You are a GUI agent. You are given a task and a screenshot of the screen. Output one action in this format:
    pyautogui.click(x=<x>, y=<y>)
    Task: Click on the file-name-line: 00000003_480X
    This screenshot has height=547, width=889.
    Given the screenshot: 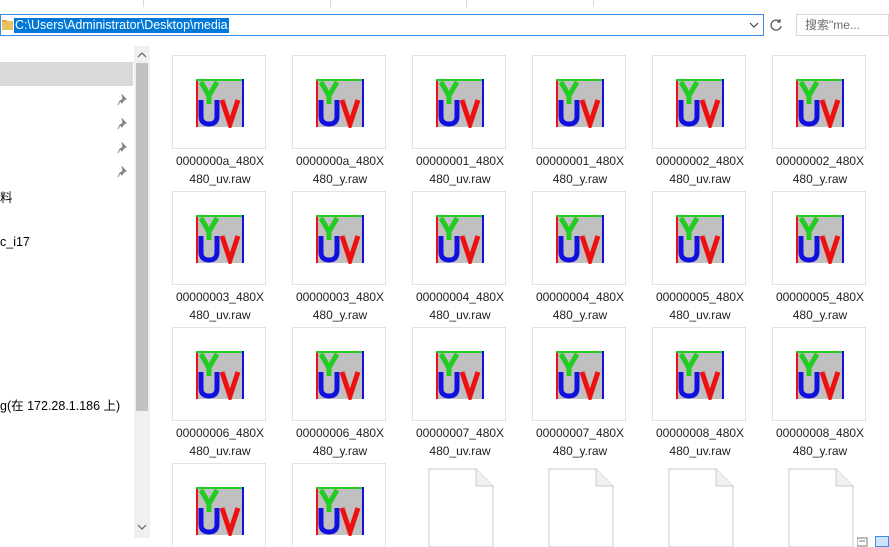 What is the action you would take?
    pyautogui.click(x=220, y=297)
    